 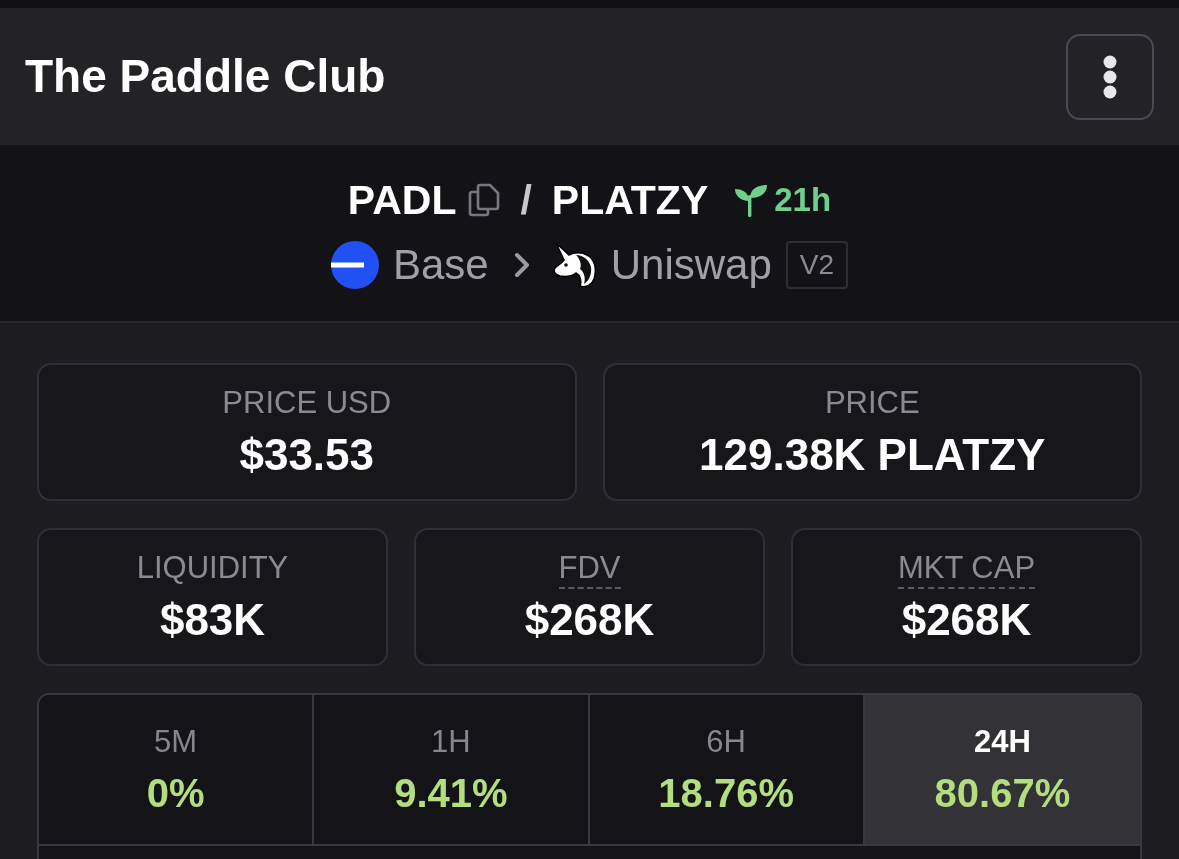 I want to click on more-options-icon, so click(x=1110, y=76).